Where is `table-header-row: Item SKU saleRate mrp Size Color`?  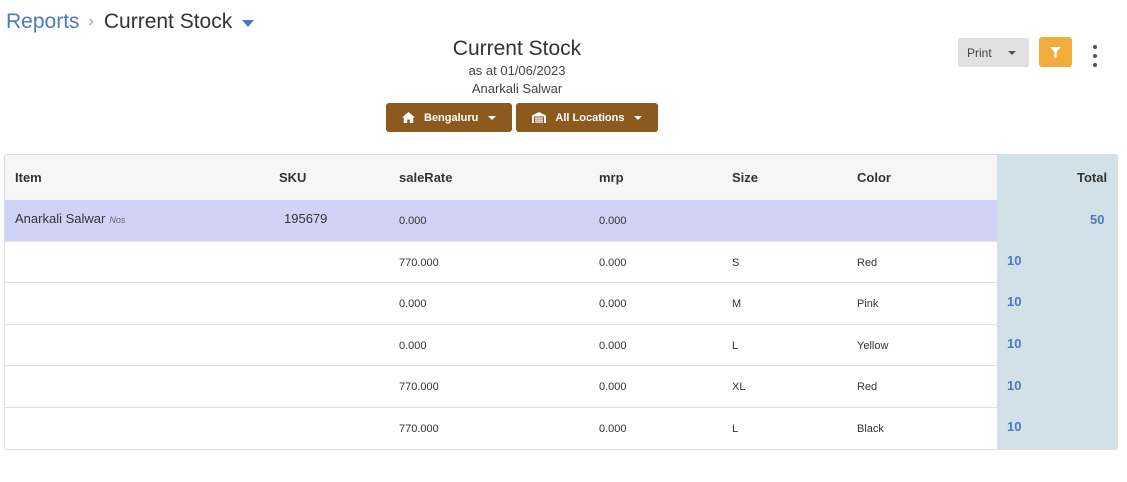 table-header-row: Item SKU saleRate mrp Size Color is located at coordinates (501, 177).